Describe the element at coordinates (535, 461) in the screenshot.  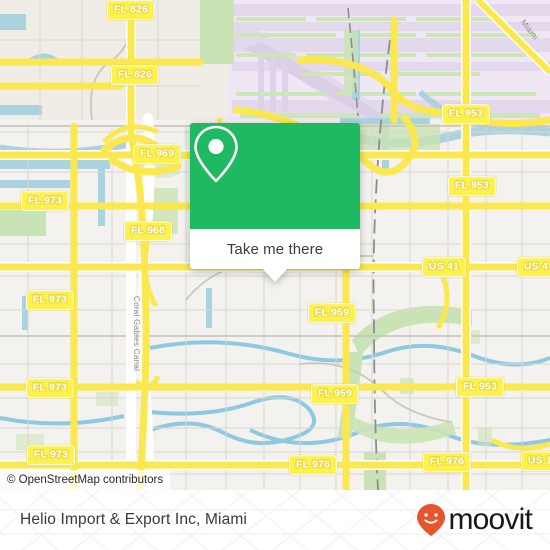
I see `road-shield: US 1` at that location.